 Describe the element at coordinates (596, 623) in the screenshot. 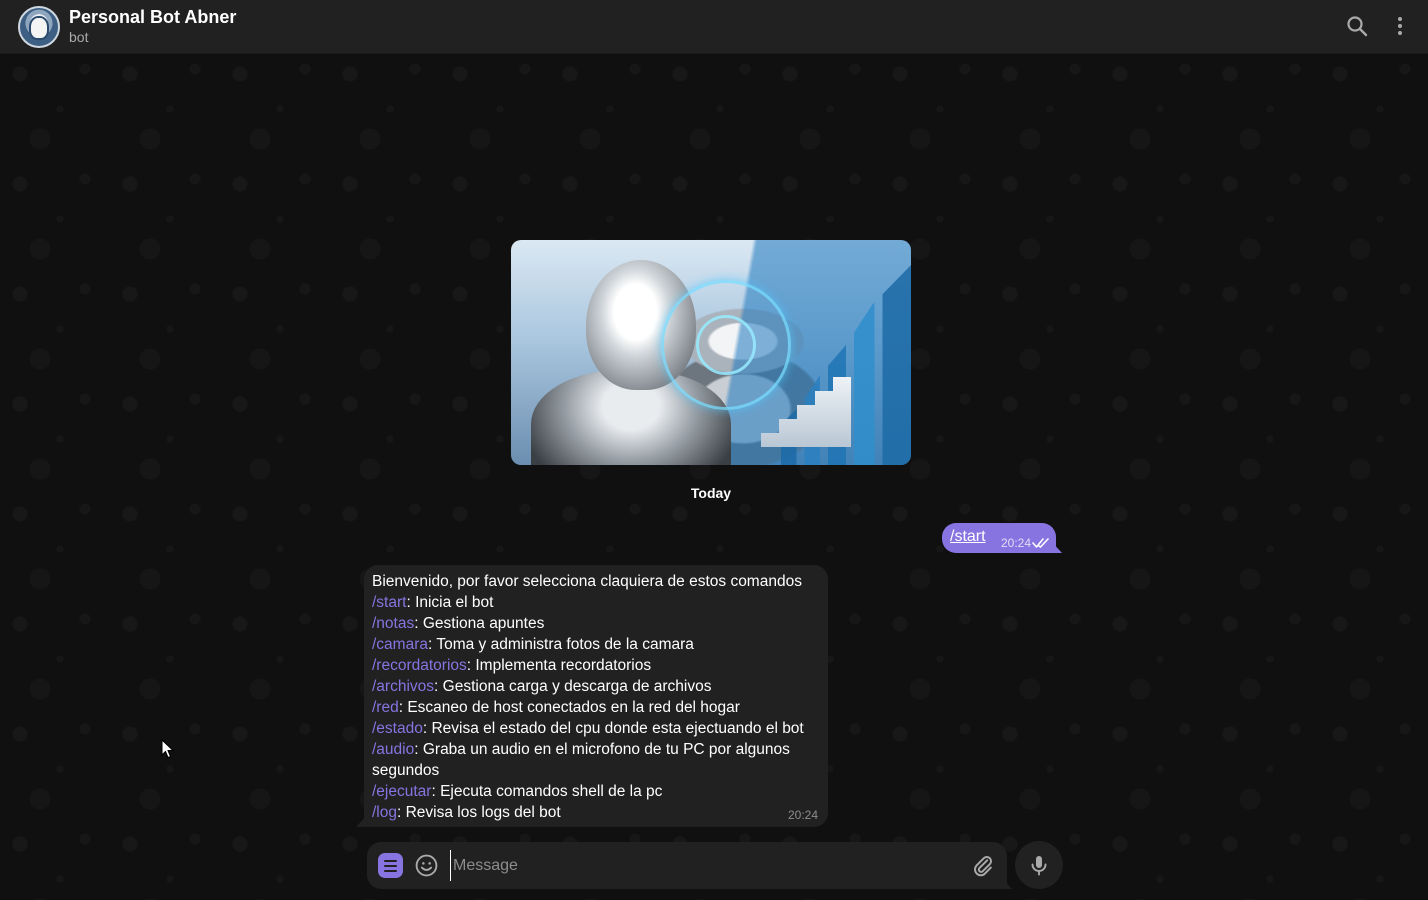

I see `command-line: /notas: Gestiona apuntes` at that location.